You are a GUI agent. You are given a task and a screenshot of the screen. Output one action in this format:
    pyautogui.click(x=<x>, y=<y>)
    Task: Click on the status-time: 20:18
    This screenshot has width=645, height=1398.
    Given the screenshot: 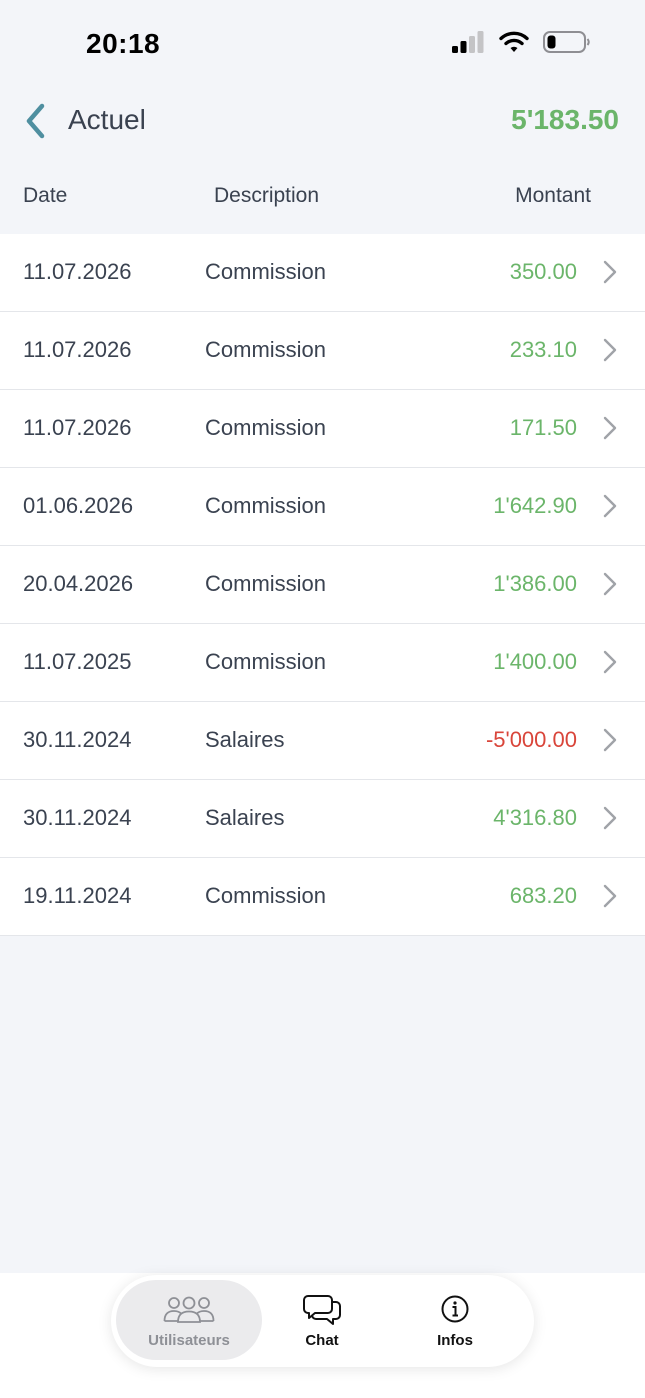 What is the action you would take?
    pyautogui.click(x=123, y=43)
    